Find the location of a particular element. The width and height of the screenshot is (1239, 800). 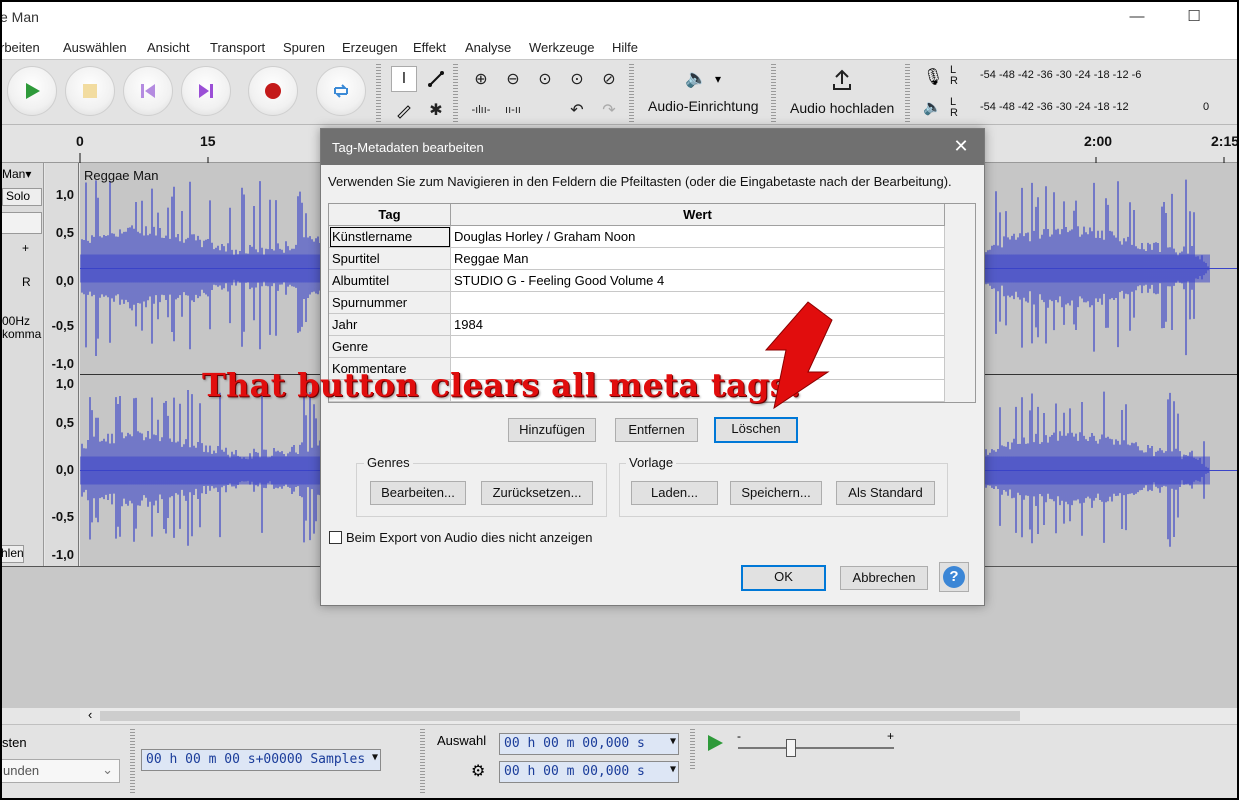

playback-meter: L R -54 -48 -42 -36 -30 -24 -18 -12 0 is located at coordinates (1091, 107).